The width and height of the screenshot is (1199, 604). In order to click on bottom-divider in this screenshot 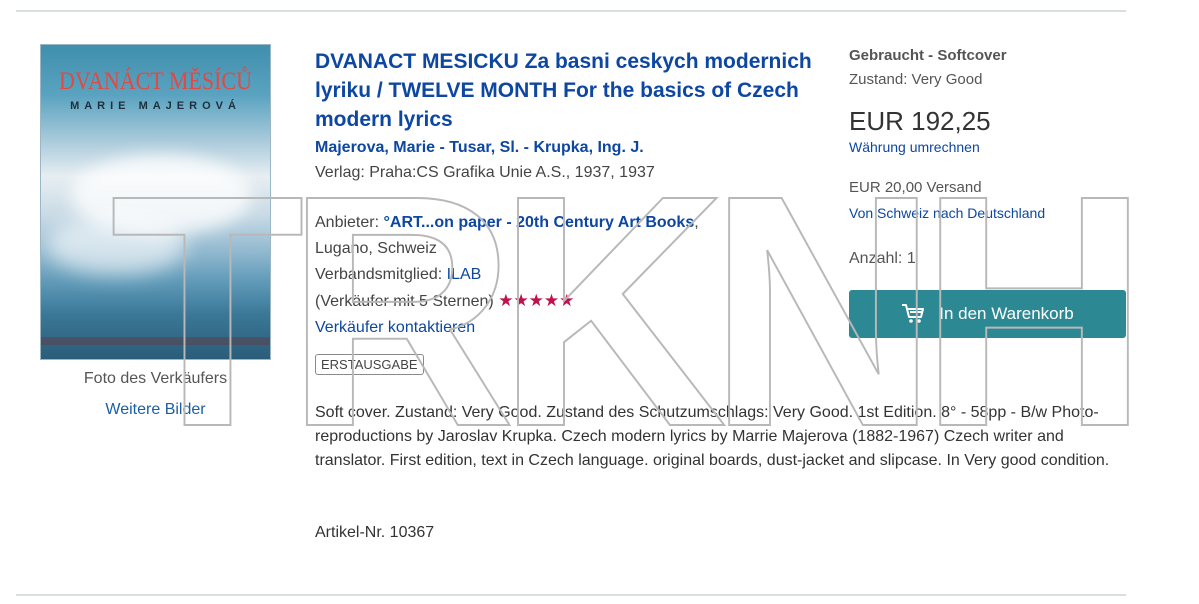, I will do `click(571, 595)`.